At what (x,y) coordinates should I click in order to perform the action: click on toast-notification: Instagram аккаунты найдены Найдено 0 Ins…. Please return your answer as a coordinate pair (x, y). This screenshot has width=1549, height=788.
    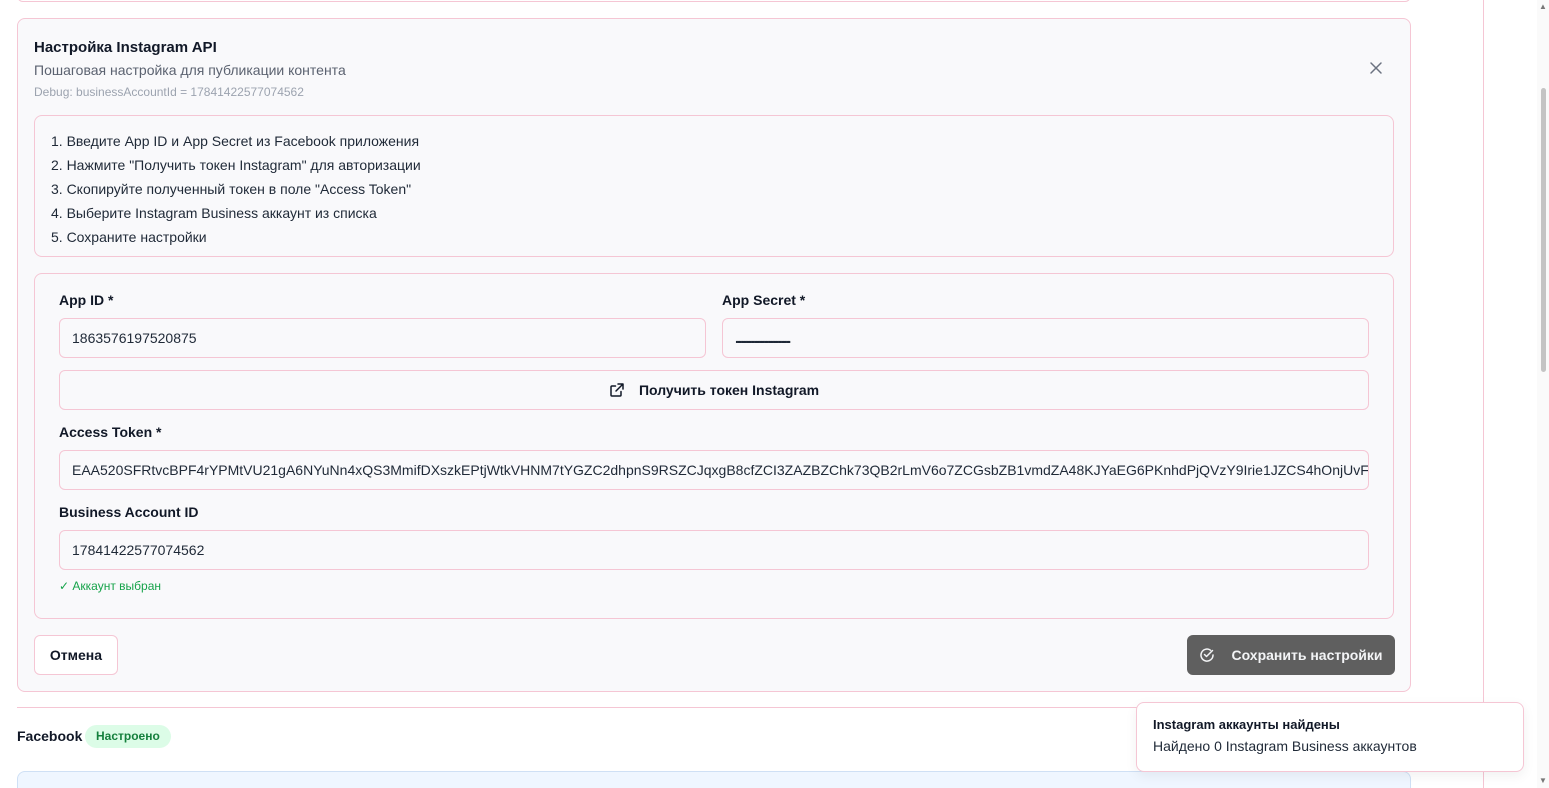
    Looking at the image, I should click on (1330, 737).